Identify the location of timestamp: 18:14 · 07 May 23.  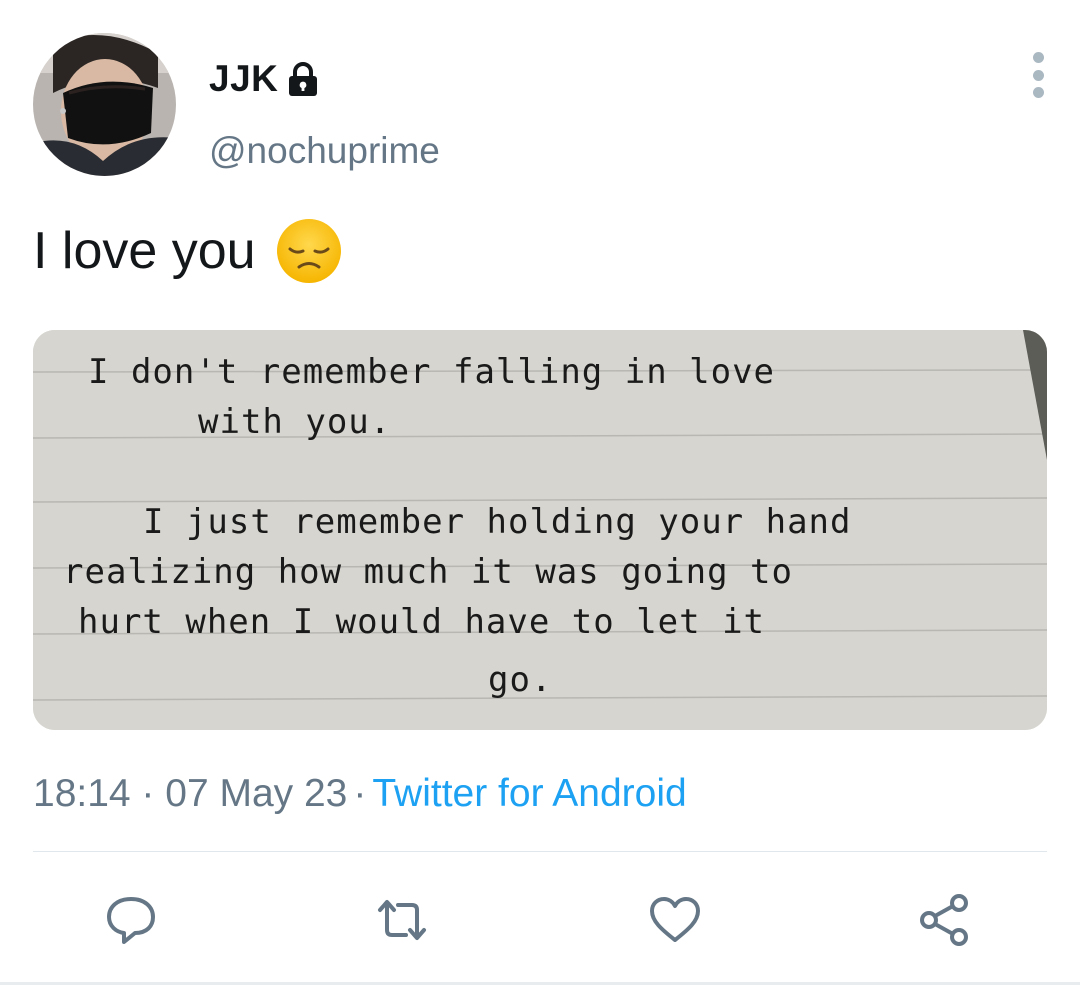
(190, 793).